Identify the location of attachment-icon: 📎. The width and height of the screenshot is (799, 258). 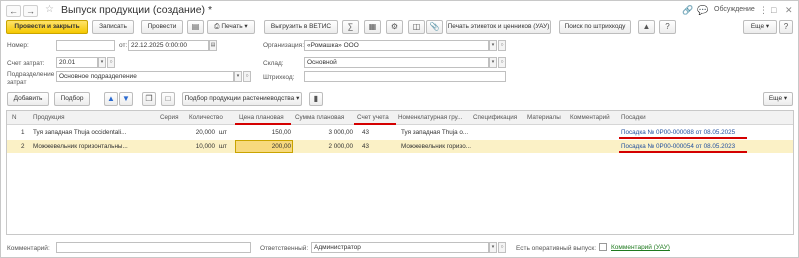
(434, 27).